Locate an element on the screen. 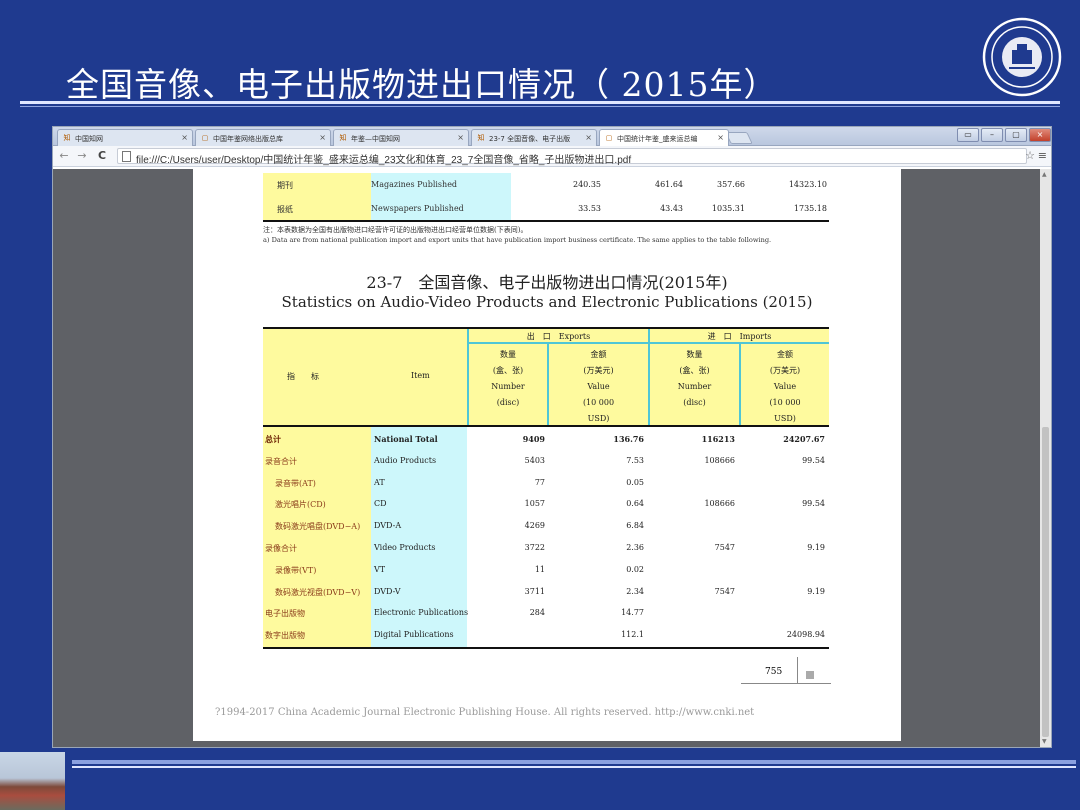 This screenshot has height=810, width=1080. cell: 461.64 is located at coordinates (669, 184).